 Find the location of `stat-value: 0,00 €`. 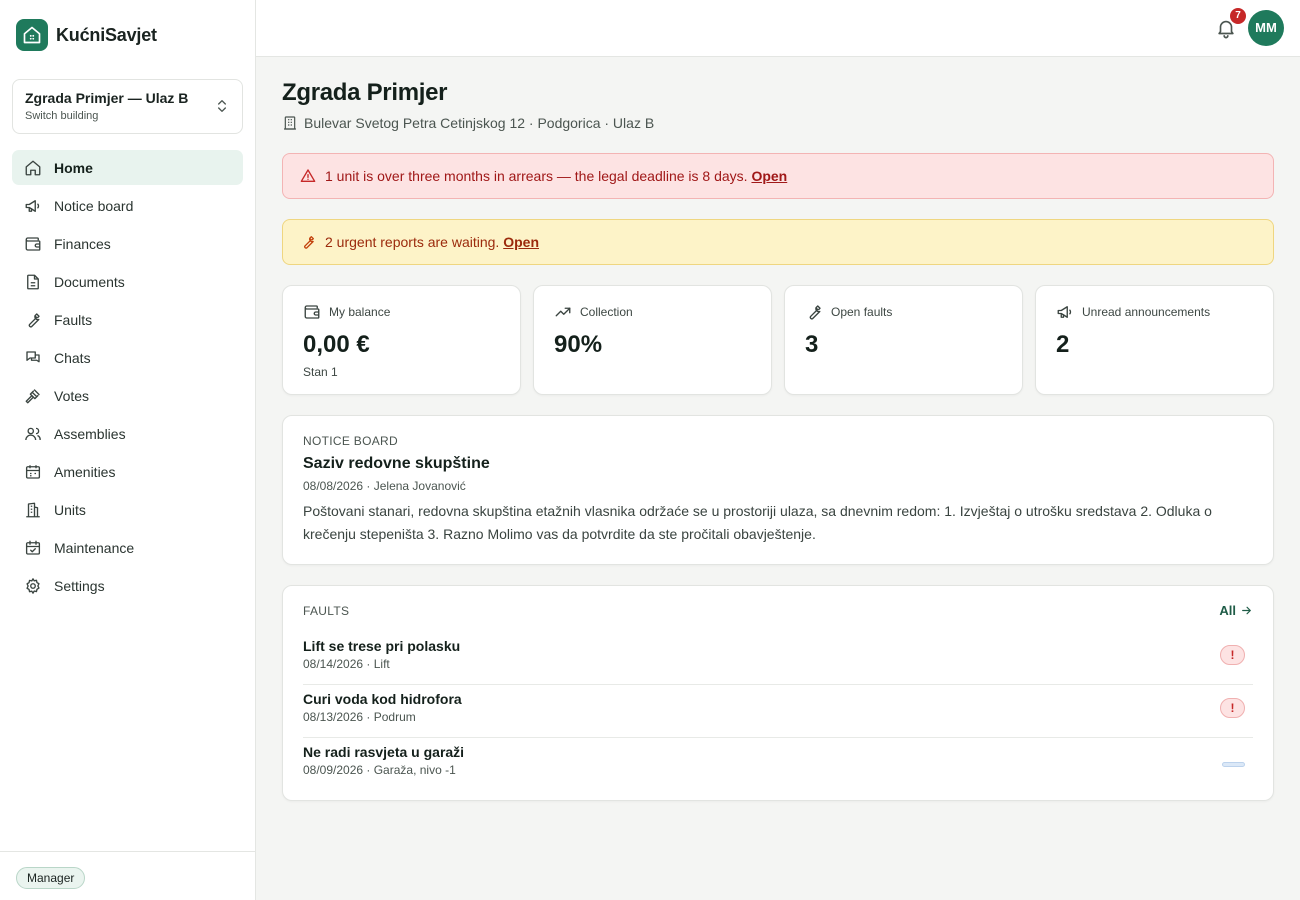

stat-value: 0,00 € is located at coordinates (336, 344).